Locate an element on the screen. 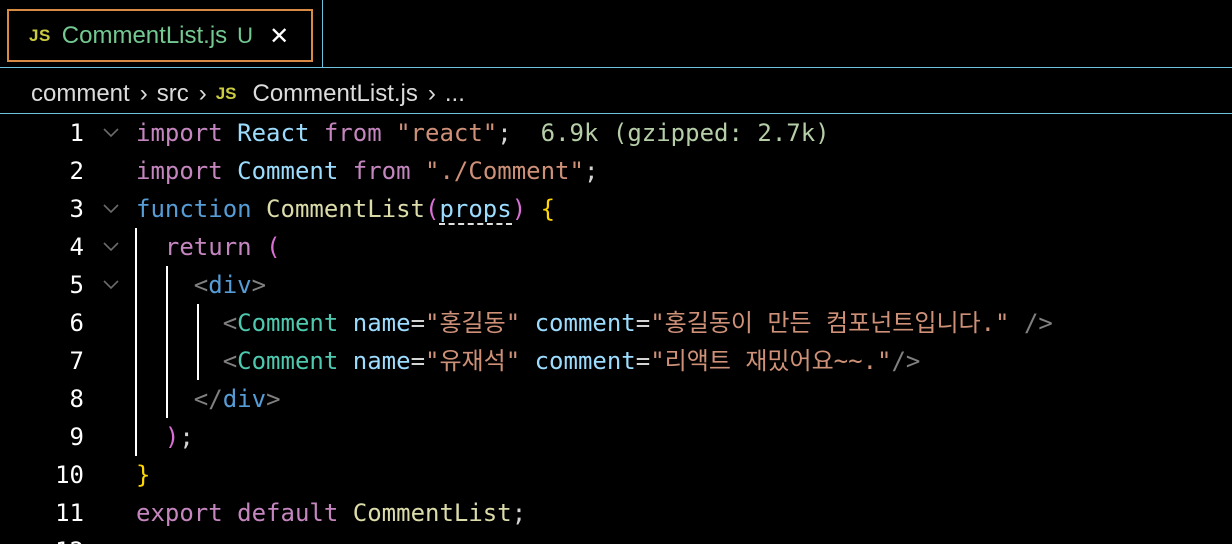  editor-tab-bar: JS CommentList.js U ✕ is located at coordinates (616, 34).